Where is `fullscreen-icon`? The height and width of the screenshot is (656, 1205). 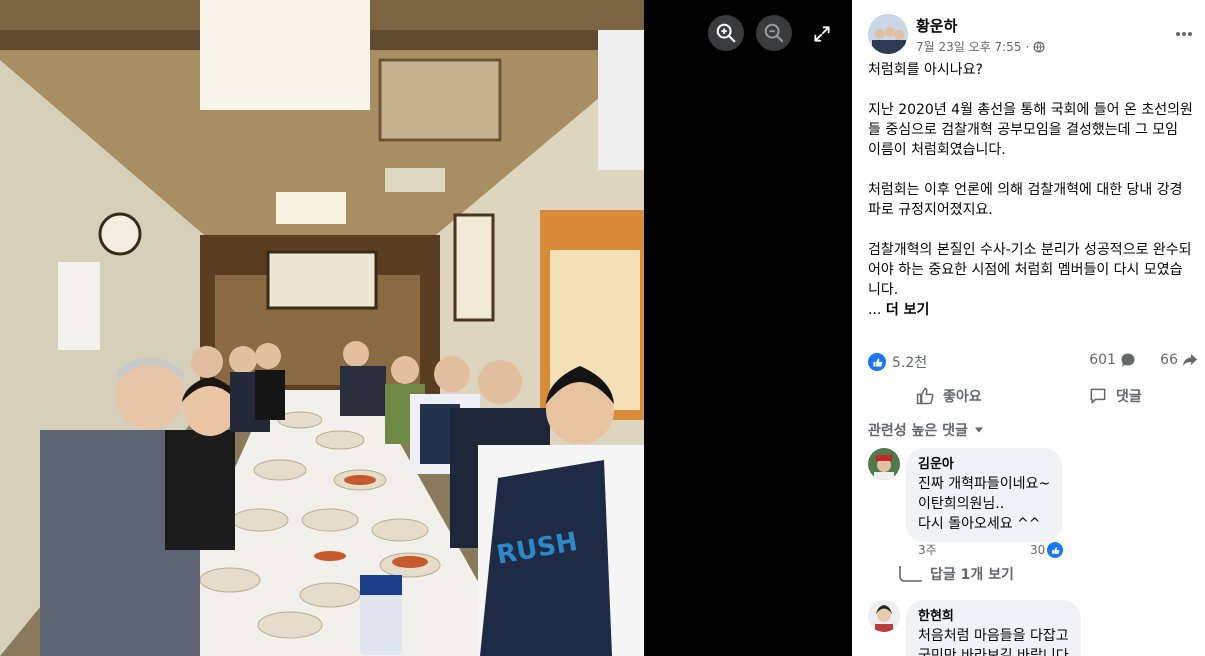
fullscreen-icon is located at coordinates (822, 34).